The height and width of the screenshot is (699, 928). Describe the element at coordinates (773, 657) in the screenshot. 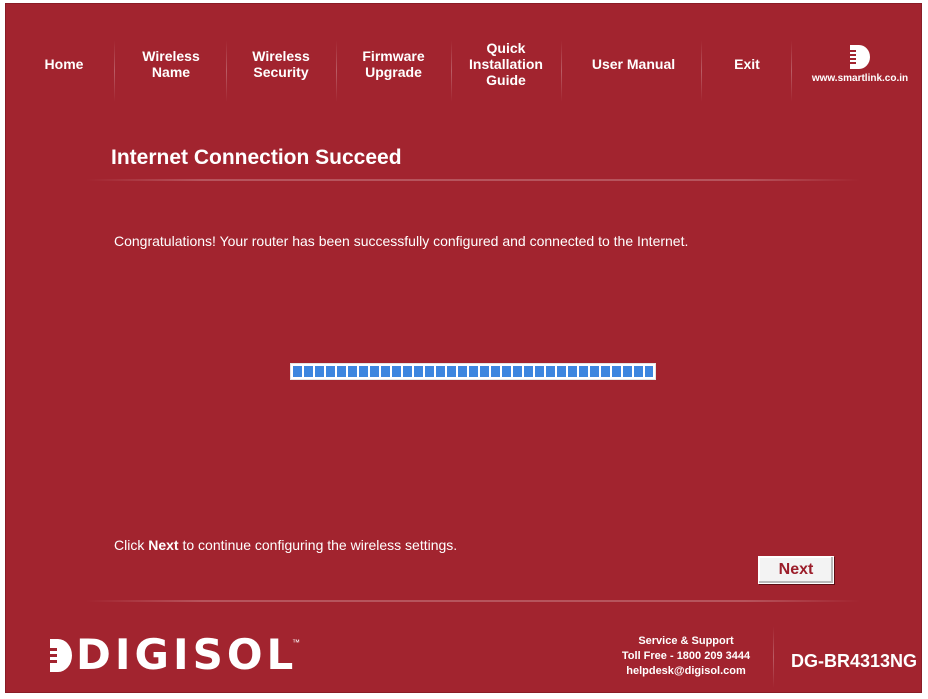

I see `footer-separator` at that location.